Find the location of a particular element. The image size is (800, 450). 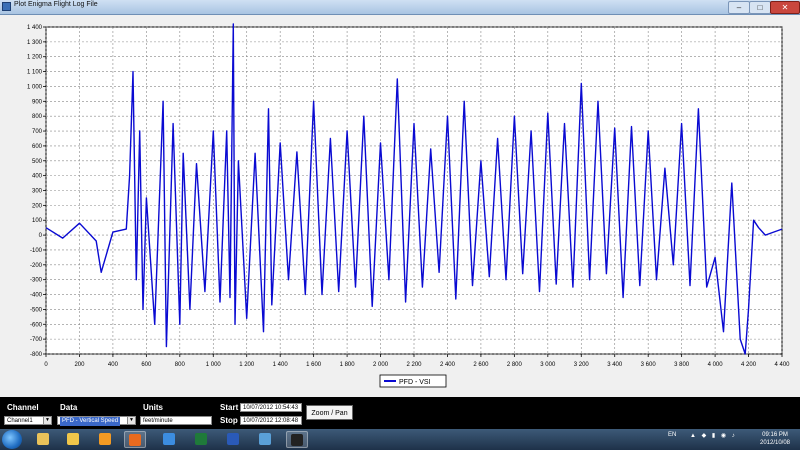

excel-icon is located at coordinates (201, 439).